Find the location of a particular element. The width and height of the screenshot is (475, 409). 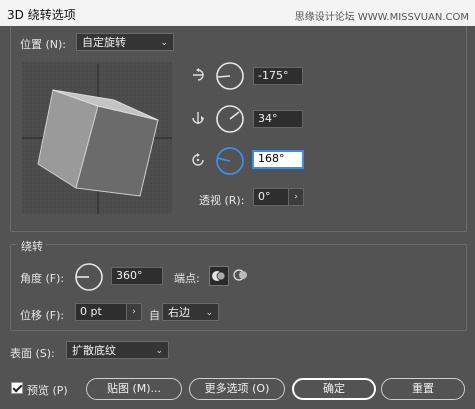

offset-label: 位移 (F): is located at coordinates (42, 315).